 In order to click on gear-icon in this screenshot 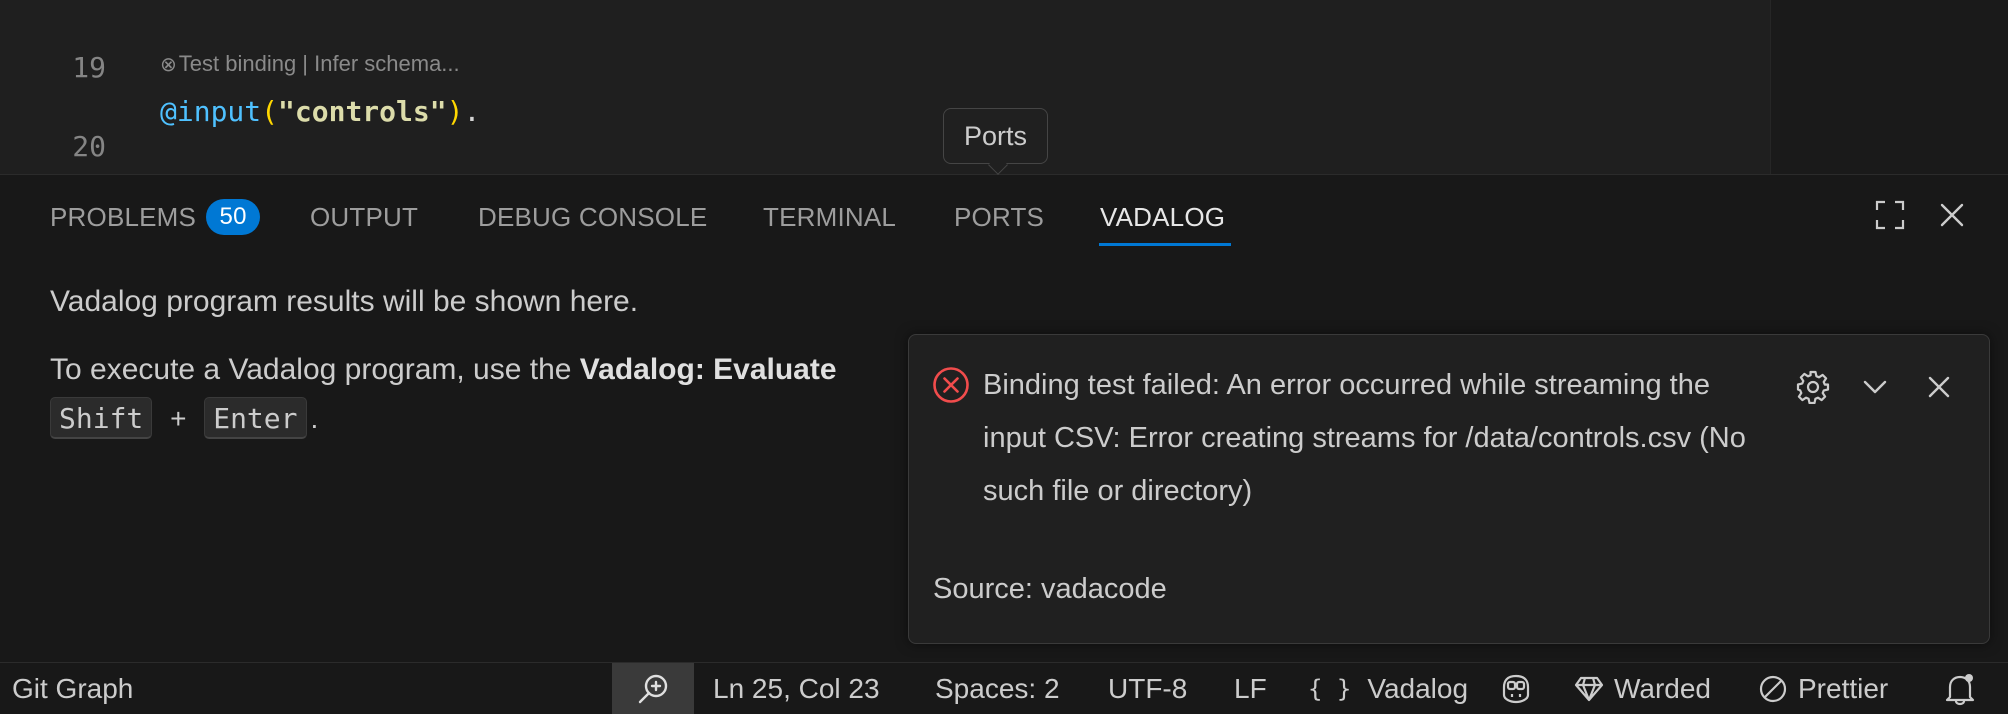, I will do `click(1813, 387)`.